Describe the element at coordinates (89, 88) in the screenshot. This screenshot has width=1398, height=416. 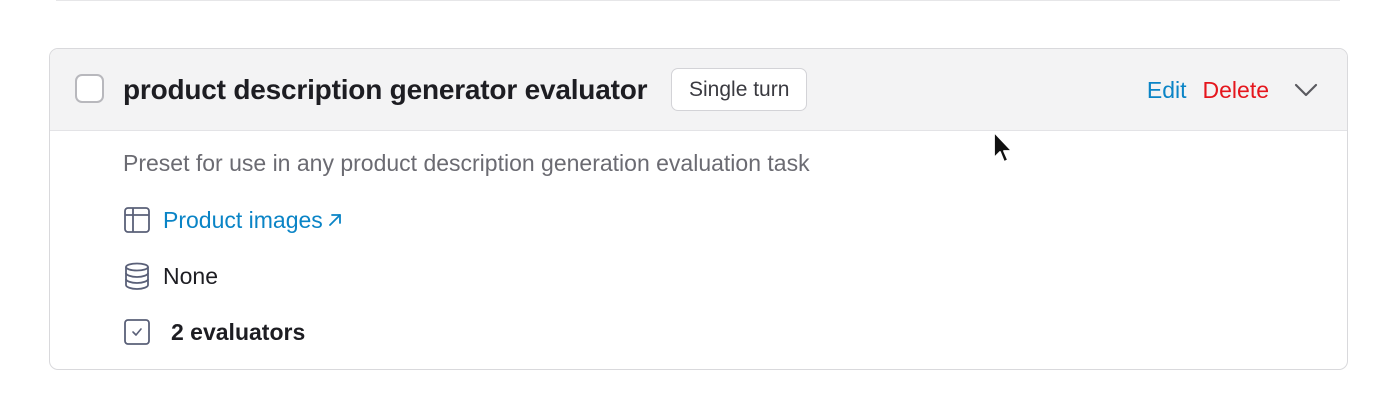
I see `select-preset-checkbox` at that location.